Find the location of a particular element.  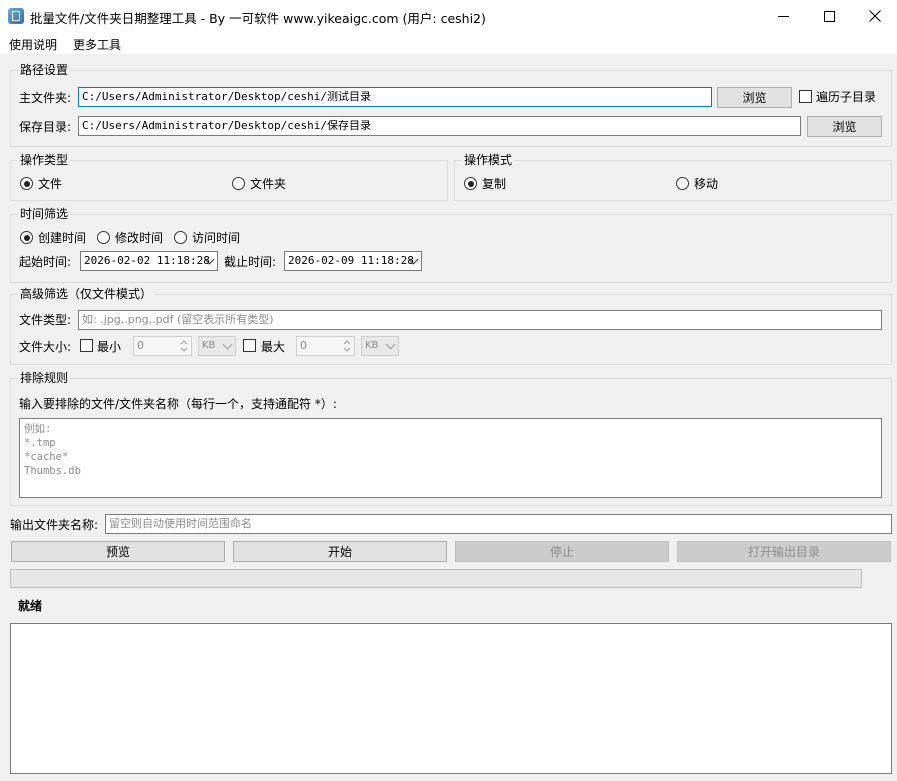

min-size-label: 最小 is located at coordinates (109, 347).